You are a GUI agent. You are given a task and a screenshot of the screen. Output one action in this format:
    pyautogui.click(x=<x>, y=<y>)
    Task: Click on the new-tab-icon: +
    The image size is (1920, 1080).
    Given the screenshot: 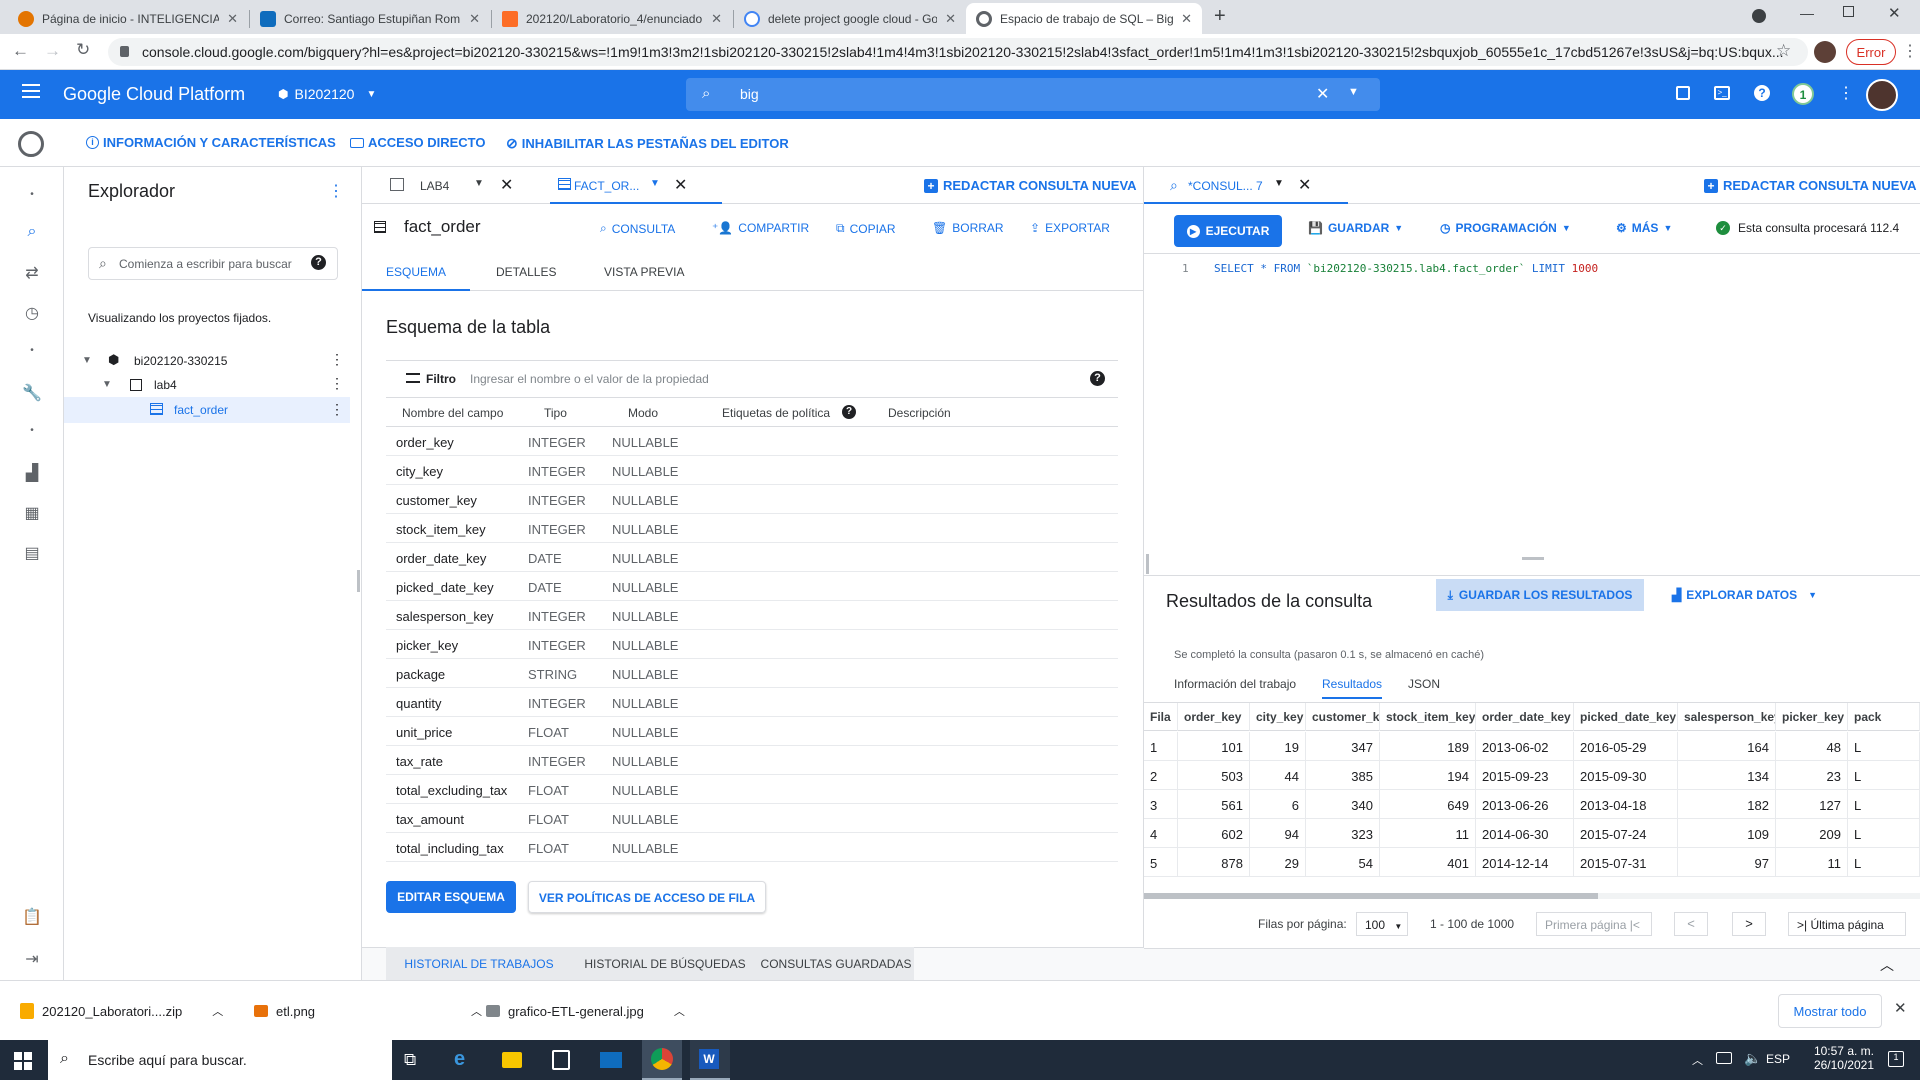 What is the action you would take?
    pyautogui.click(x=1220, y=16)
    